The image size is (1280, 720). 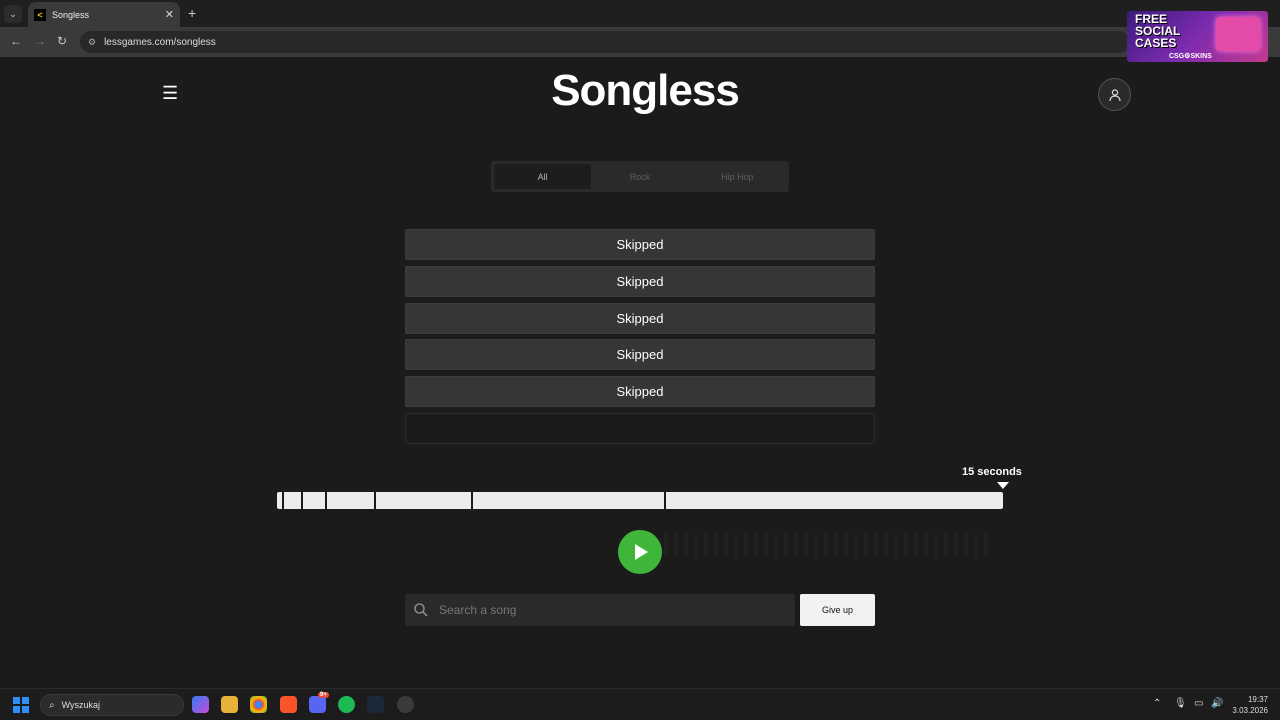 What do you see at coordinates (640, 704) in the screenshot?
I see `windows-taskbar: ⌕ Wyszukaj 9+ ⌃ 🎙 ▭ 🔊 19:37 3.03.2026` at bounding box center [640, 704].